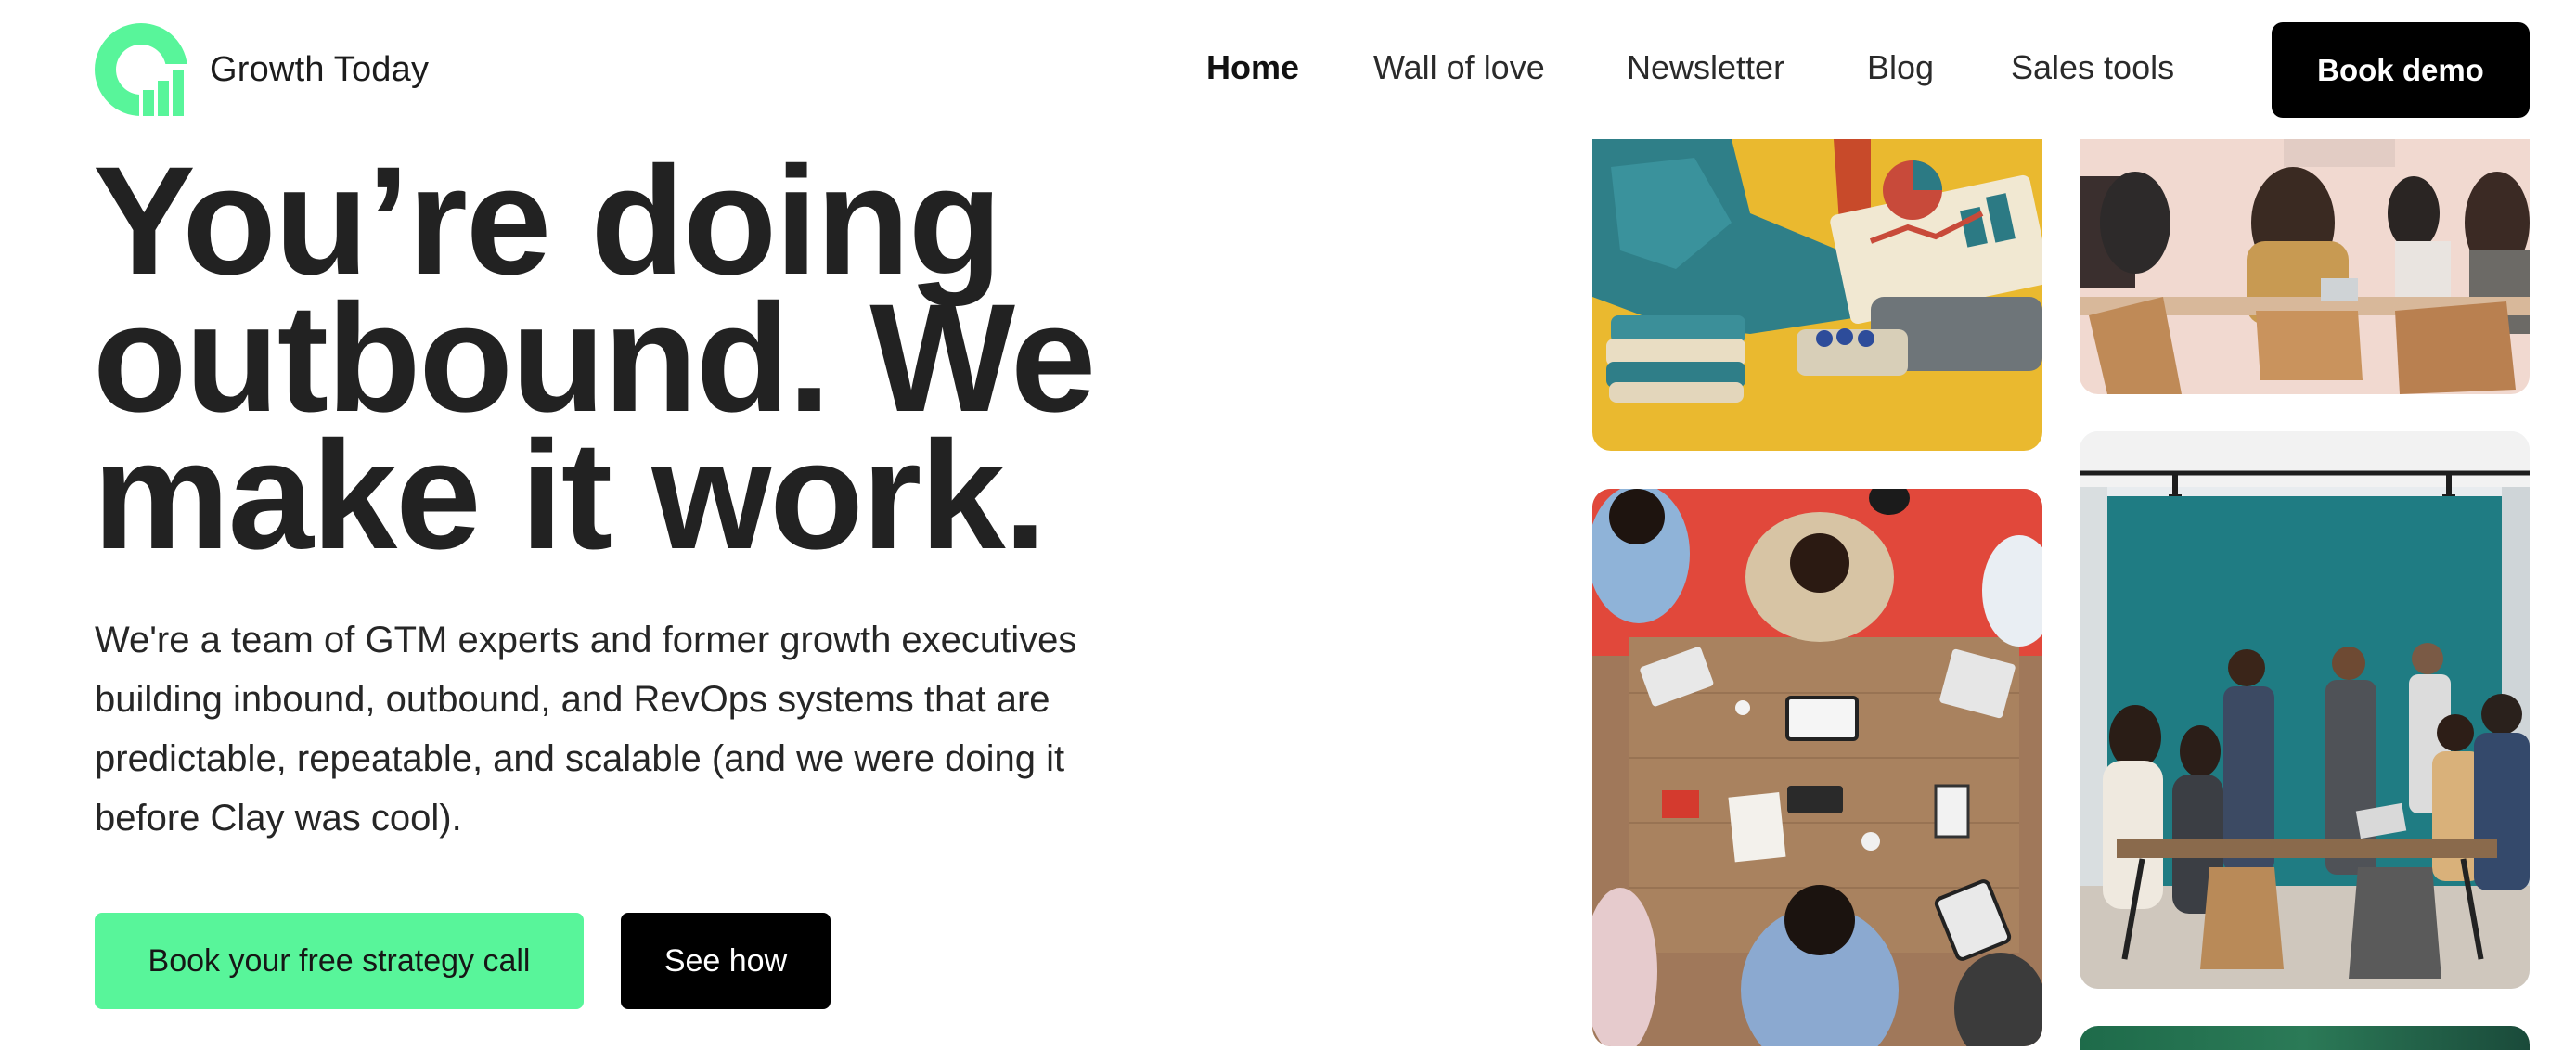  Describe the element at coordinates (2305, 710) in the screenshot. I see `team-standing-meeting-photo` at that location.